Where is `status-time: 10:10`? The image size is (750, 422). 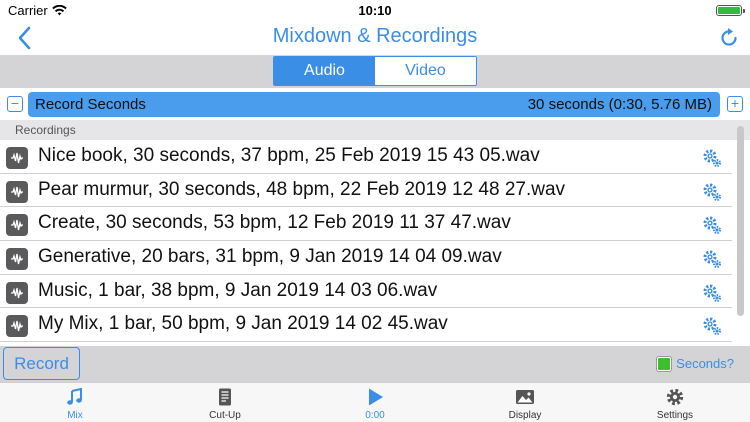 status-time: 10:10 is located at coordinates (375, 10).